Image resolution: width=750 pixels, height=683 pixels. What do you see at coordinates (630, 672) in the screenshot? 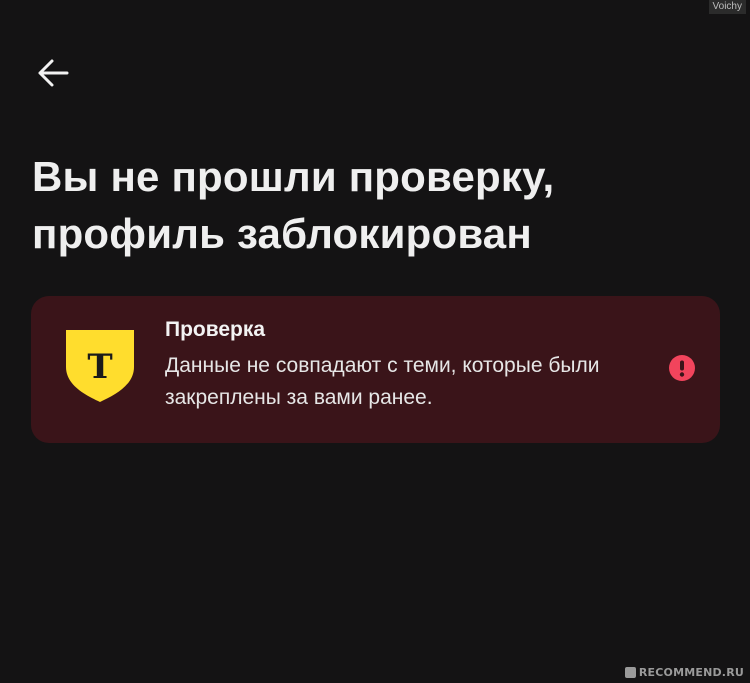
I see `recommend-logo-icon` at bounding box center [630, 672].